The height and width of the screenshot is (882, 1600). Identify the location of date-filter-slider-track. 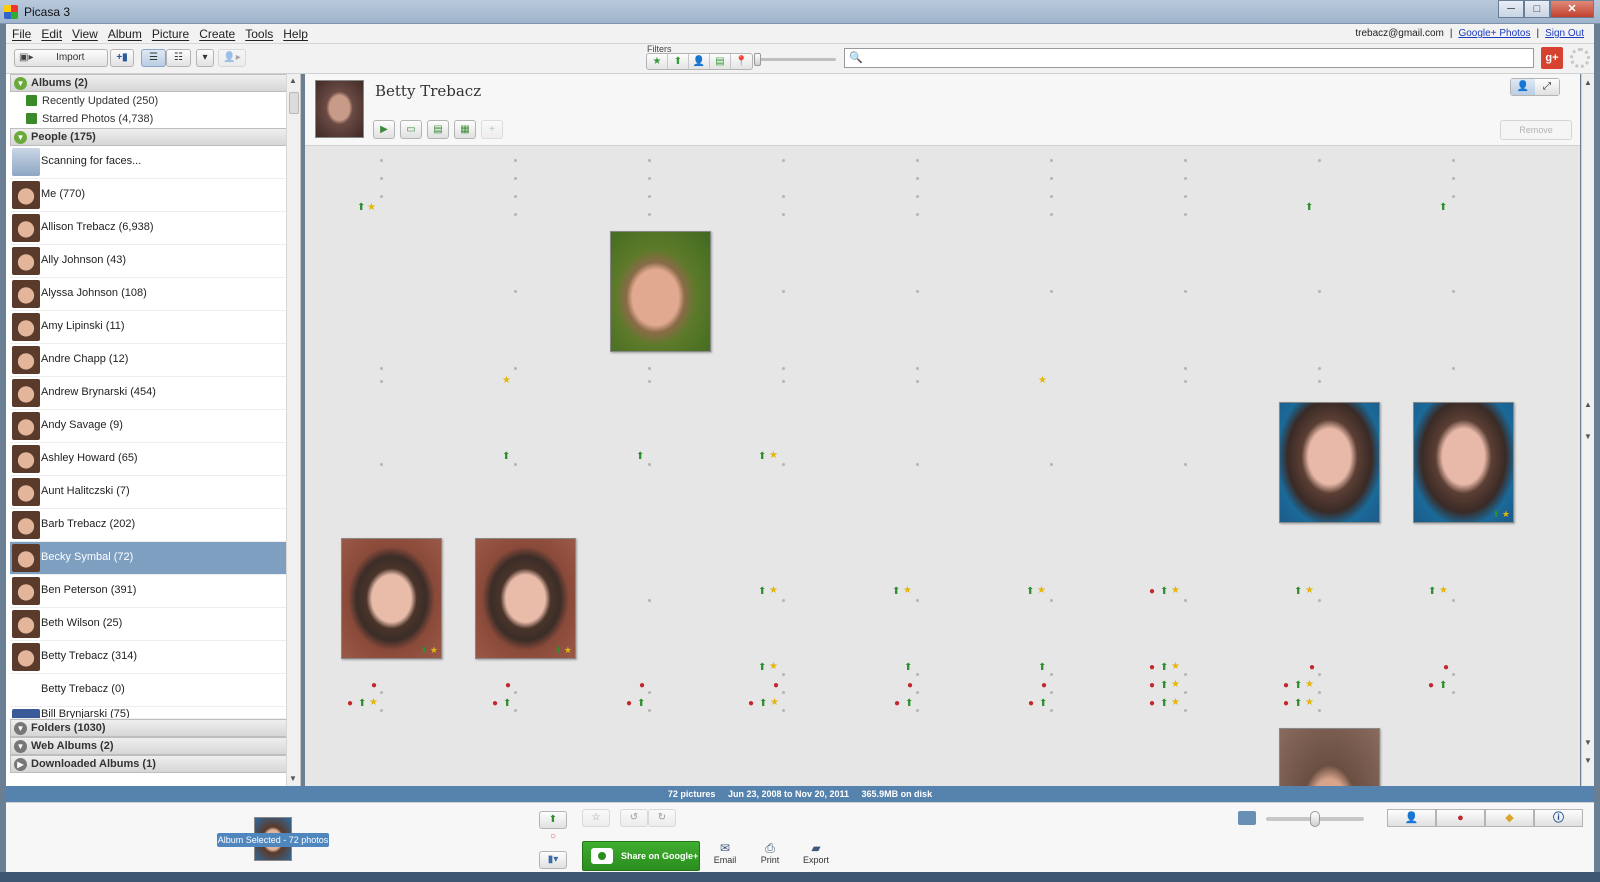
(797, 59).